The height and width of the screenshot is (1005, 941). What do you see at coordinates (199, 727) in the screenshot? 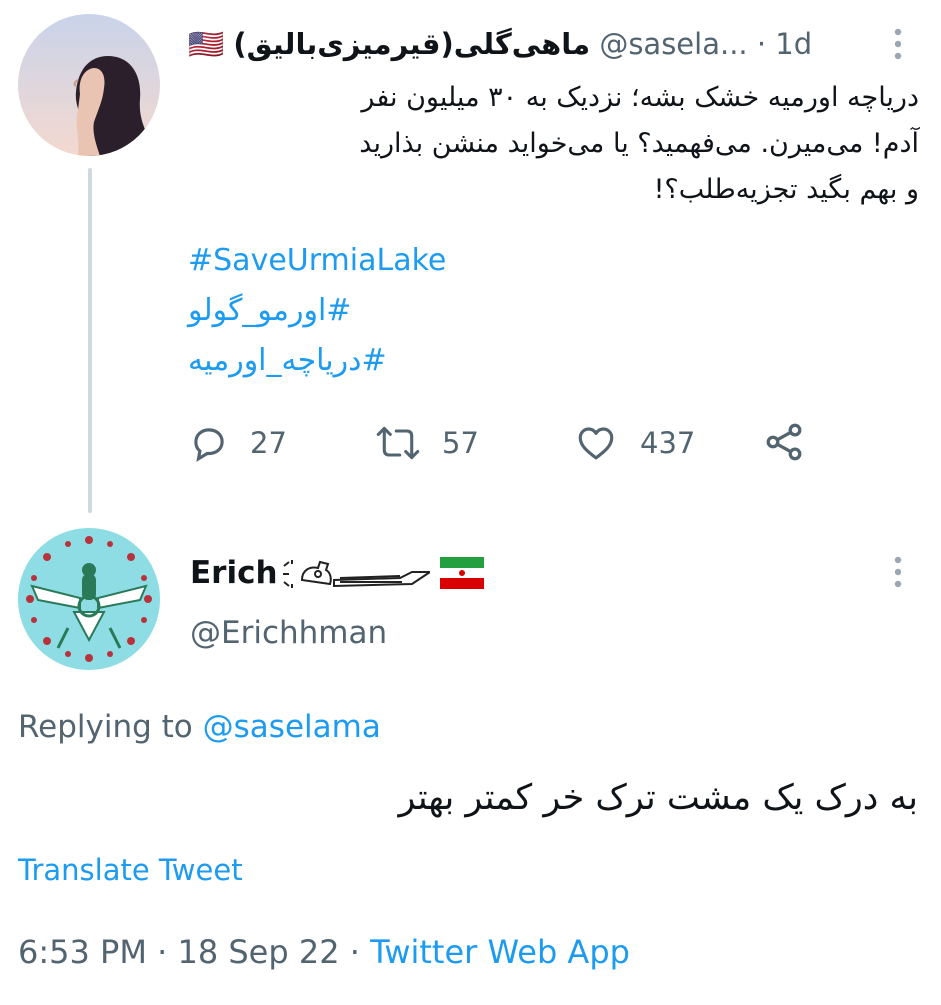
I see `replying-to-line: Replying to @saselama` at bounding box center [199, 727].